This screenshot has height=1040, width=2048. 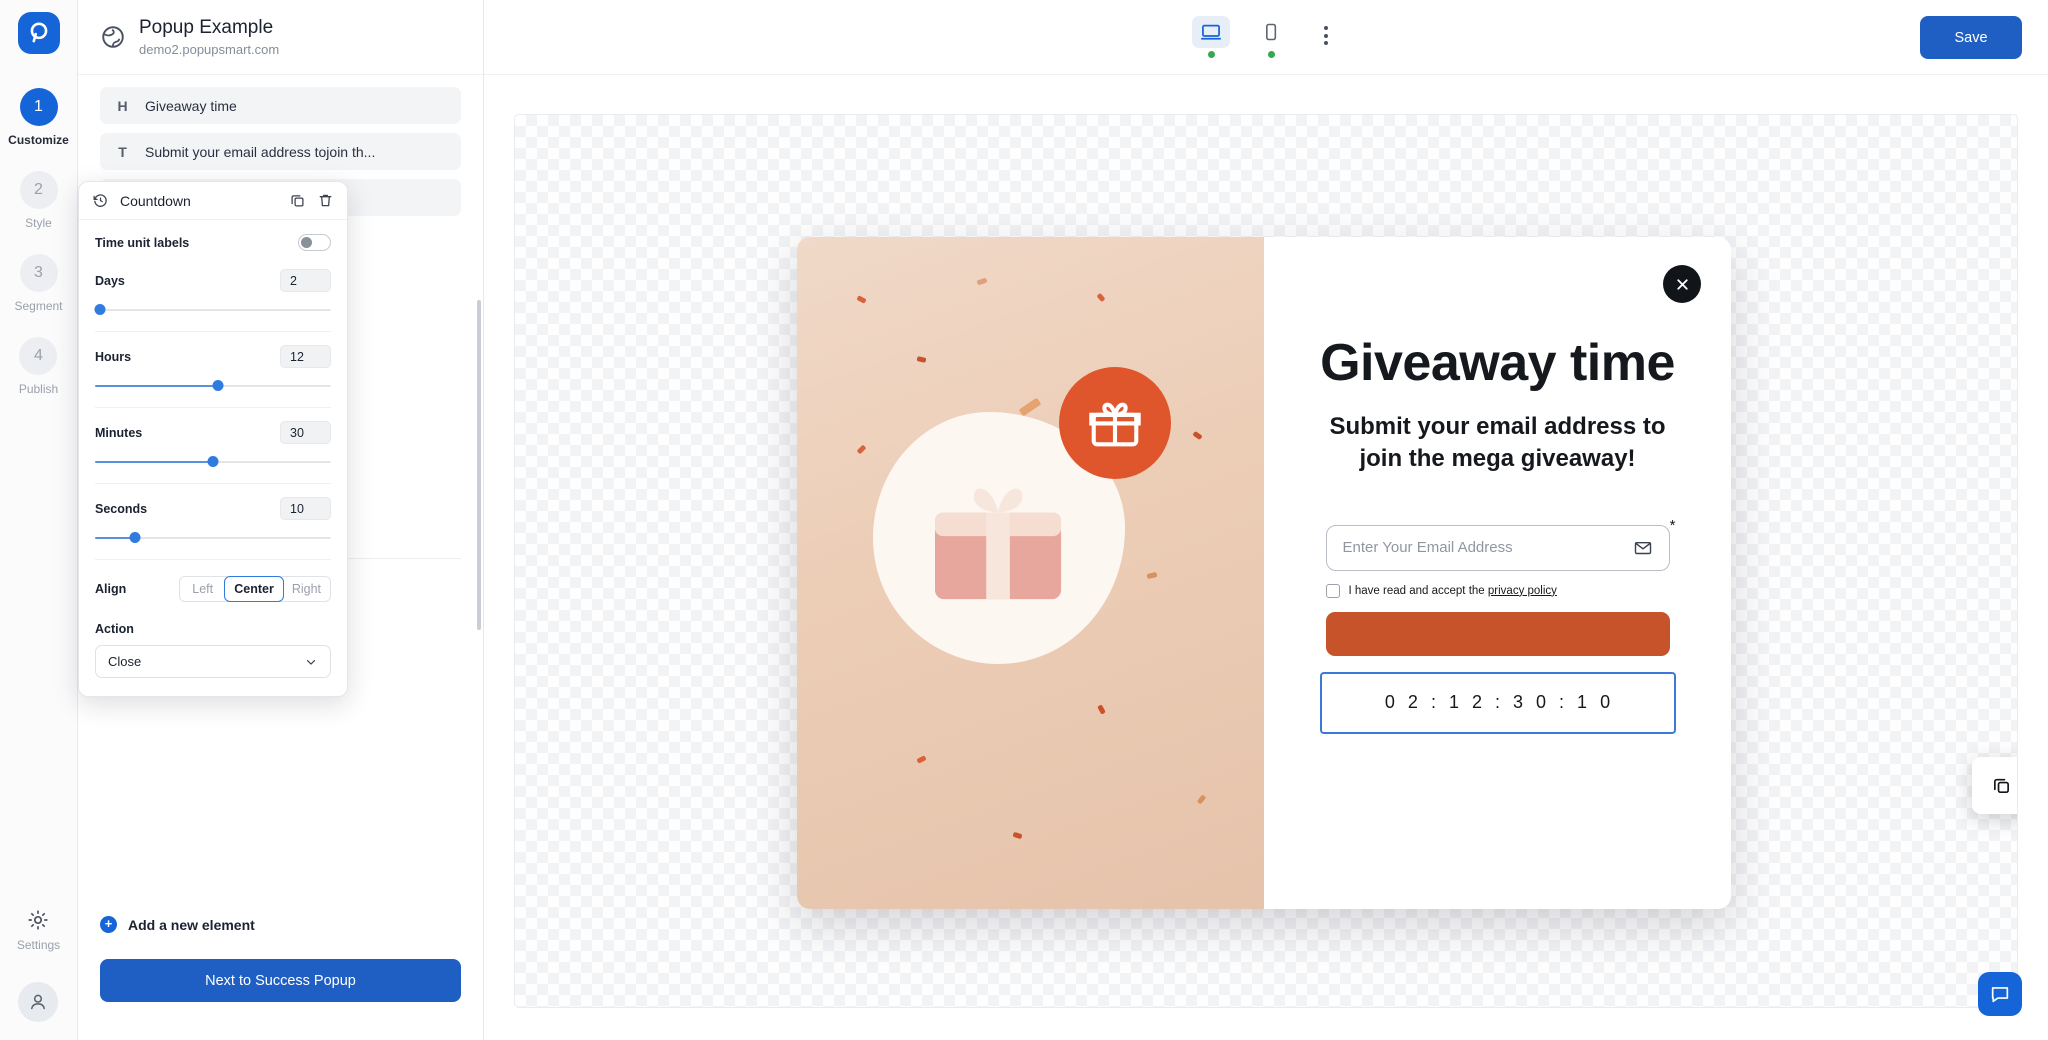 What do you see at coordinates (325, 200) in the screenshot?
I see `trash-icon` at bounding box center [325, 200].